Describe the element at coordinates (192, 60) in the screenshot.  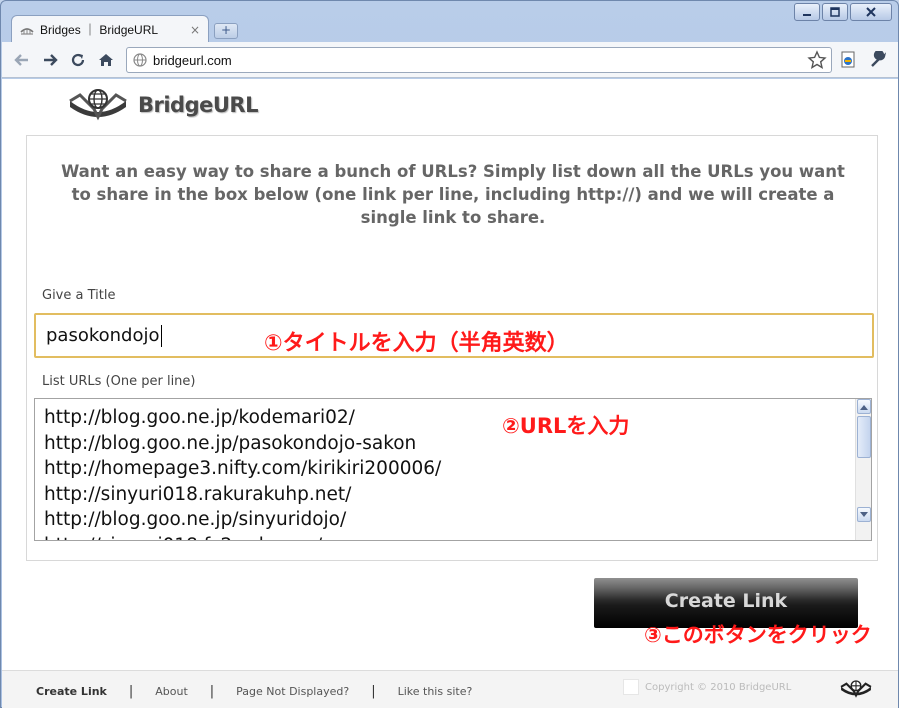
I see `address-url: bridgeurl.com` at that location.